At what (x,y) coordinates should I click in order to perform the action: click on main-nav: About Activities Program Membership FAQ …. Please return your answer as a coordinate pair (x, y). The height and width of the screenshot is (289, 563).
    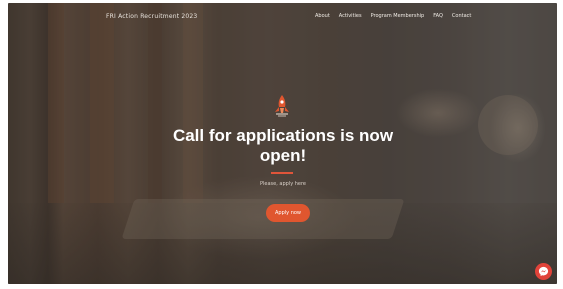
    Looking at the image, I should click on (393, 16).